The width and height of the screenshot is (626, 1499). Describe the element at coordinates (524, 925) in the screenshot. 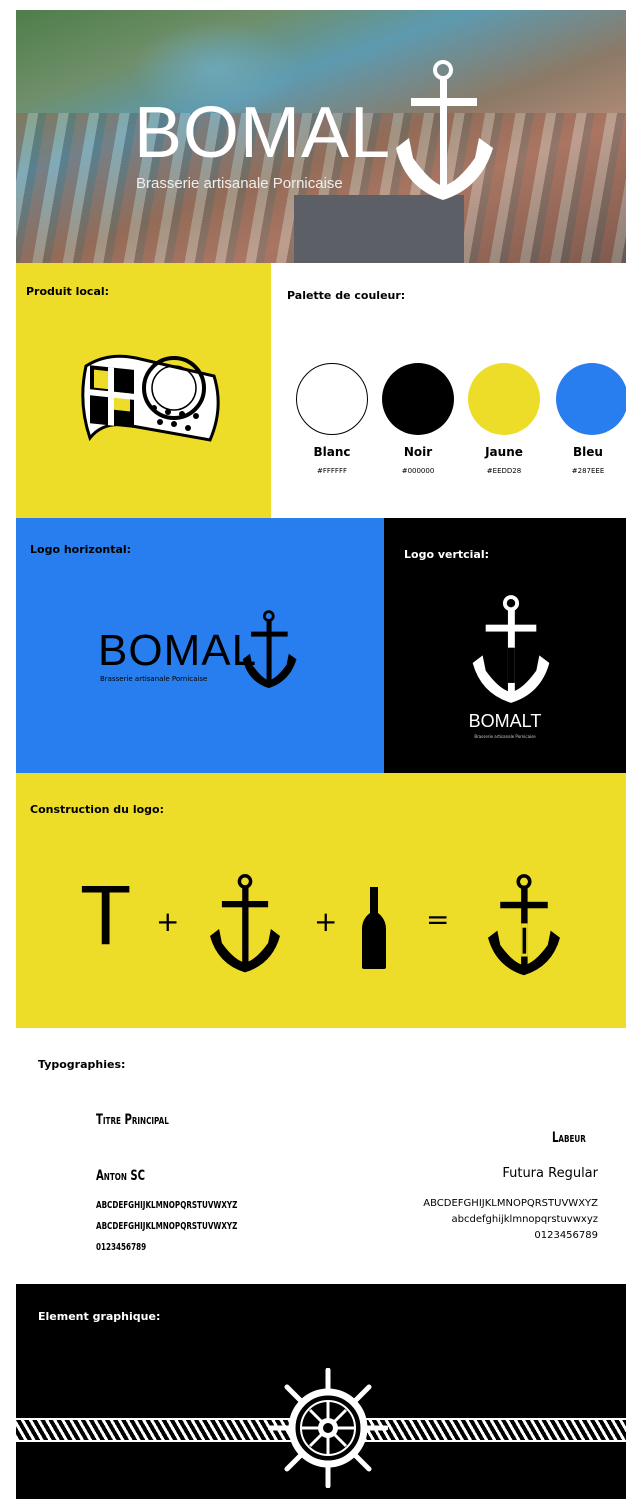

I see `construction-result-anchor-icon` at that location.